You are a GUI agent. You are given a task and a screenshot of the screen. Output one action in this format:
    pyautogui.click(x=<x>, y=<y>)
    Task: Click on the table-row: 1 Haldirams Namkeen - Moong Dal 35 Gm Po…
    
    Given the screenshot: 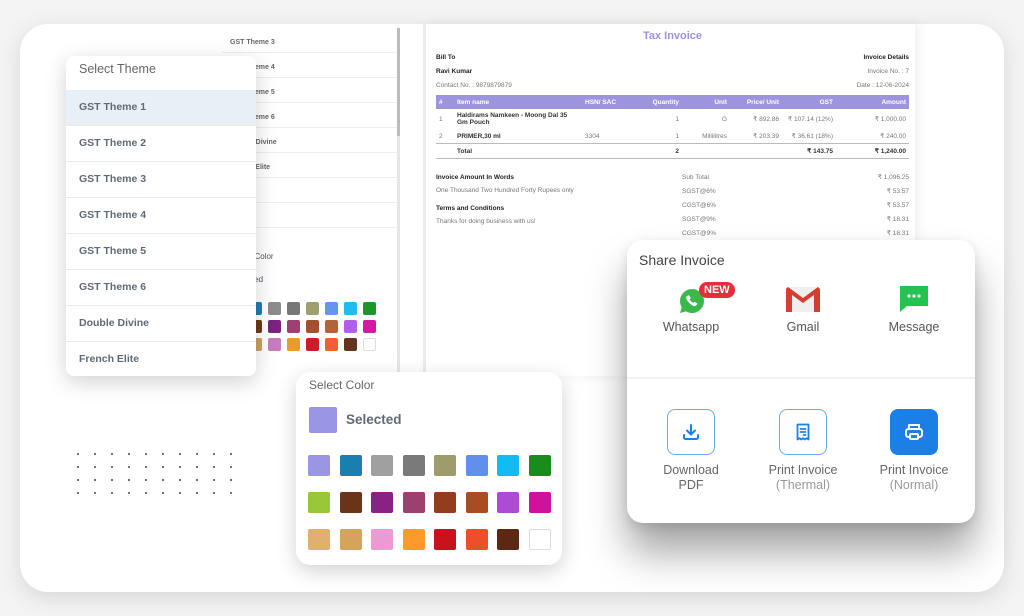 What is the action you would take?
    pyautogui.click(x=672, y=119)
    